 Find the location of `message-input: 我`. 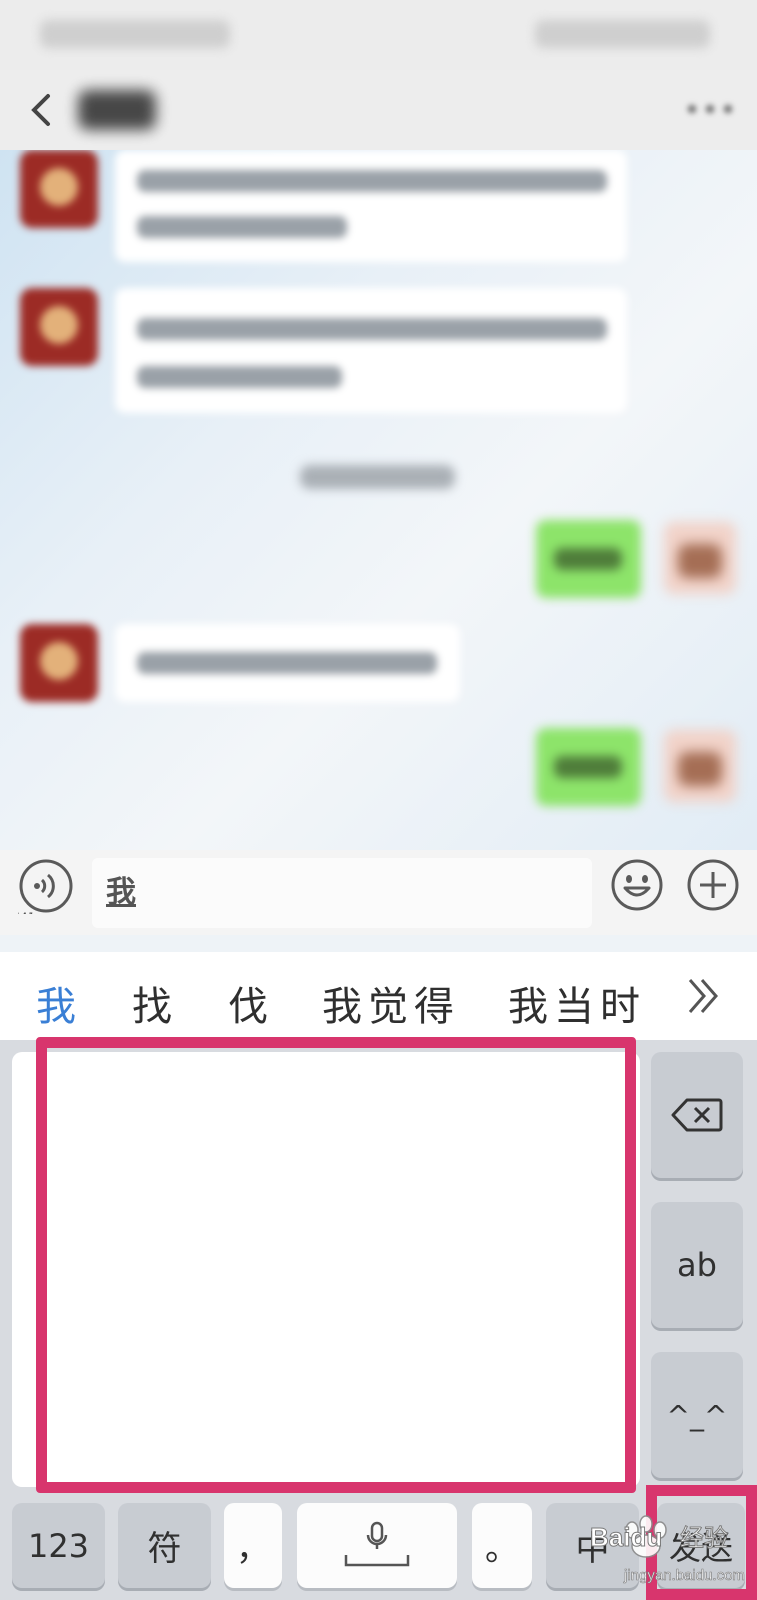

message-input: 我 is located at coordinates (342, 893).